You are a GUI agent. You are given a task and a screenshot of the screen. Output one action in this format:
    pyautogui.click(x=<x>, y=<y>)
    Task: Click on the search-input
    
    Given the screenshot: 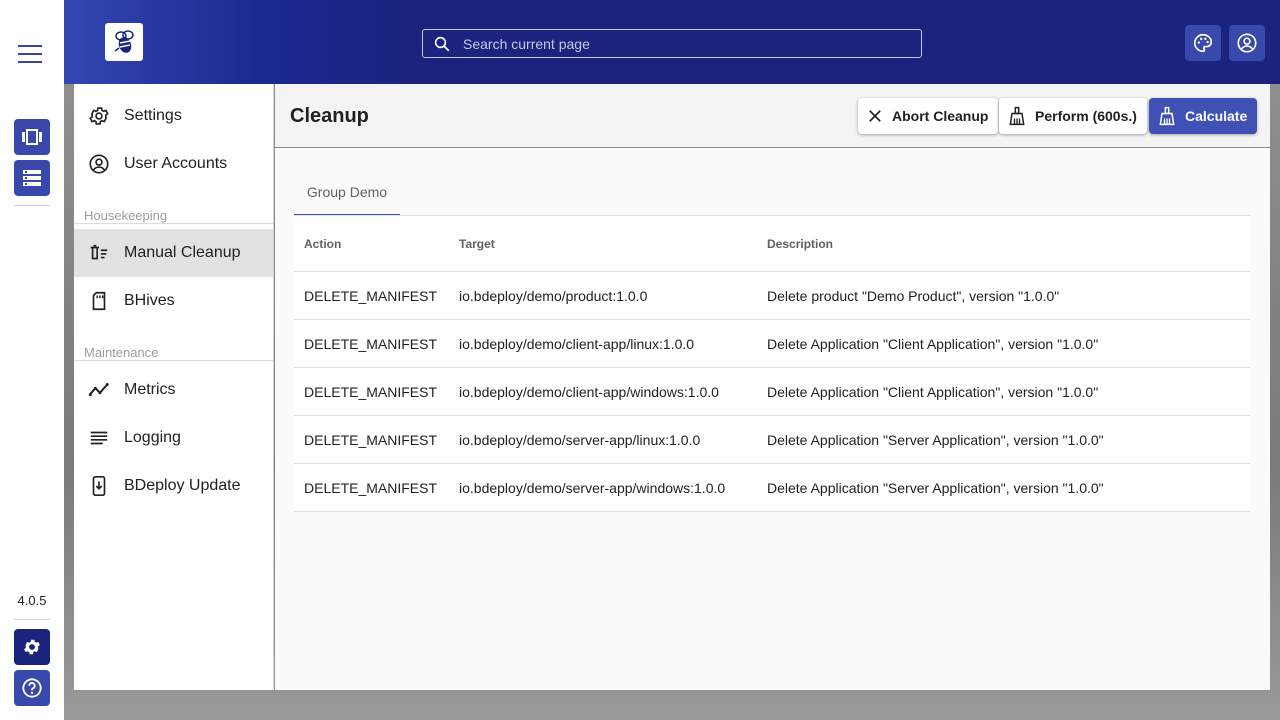 What is the action you would take?
    pyautogui.click(x=688, y=43)
    